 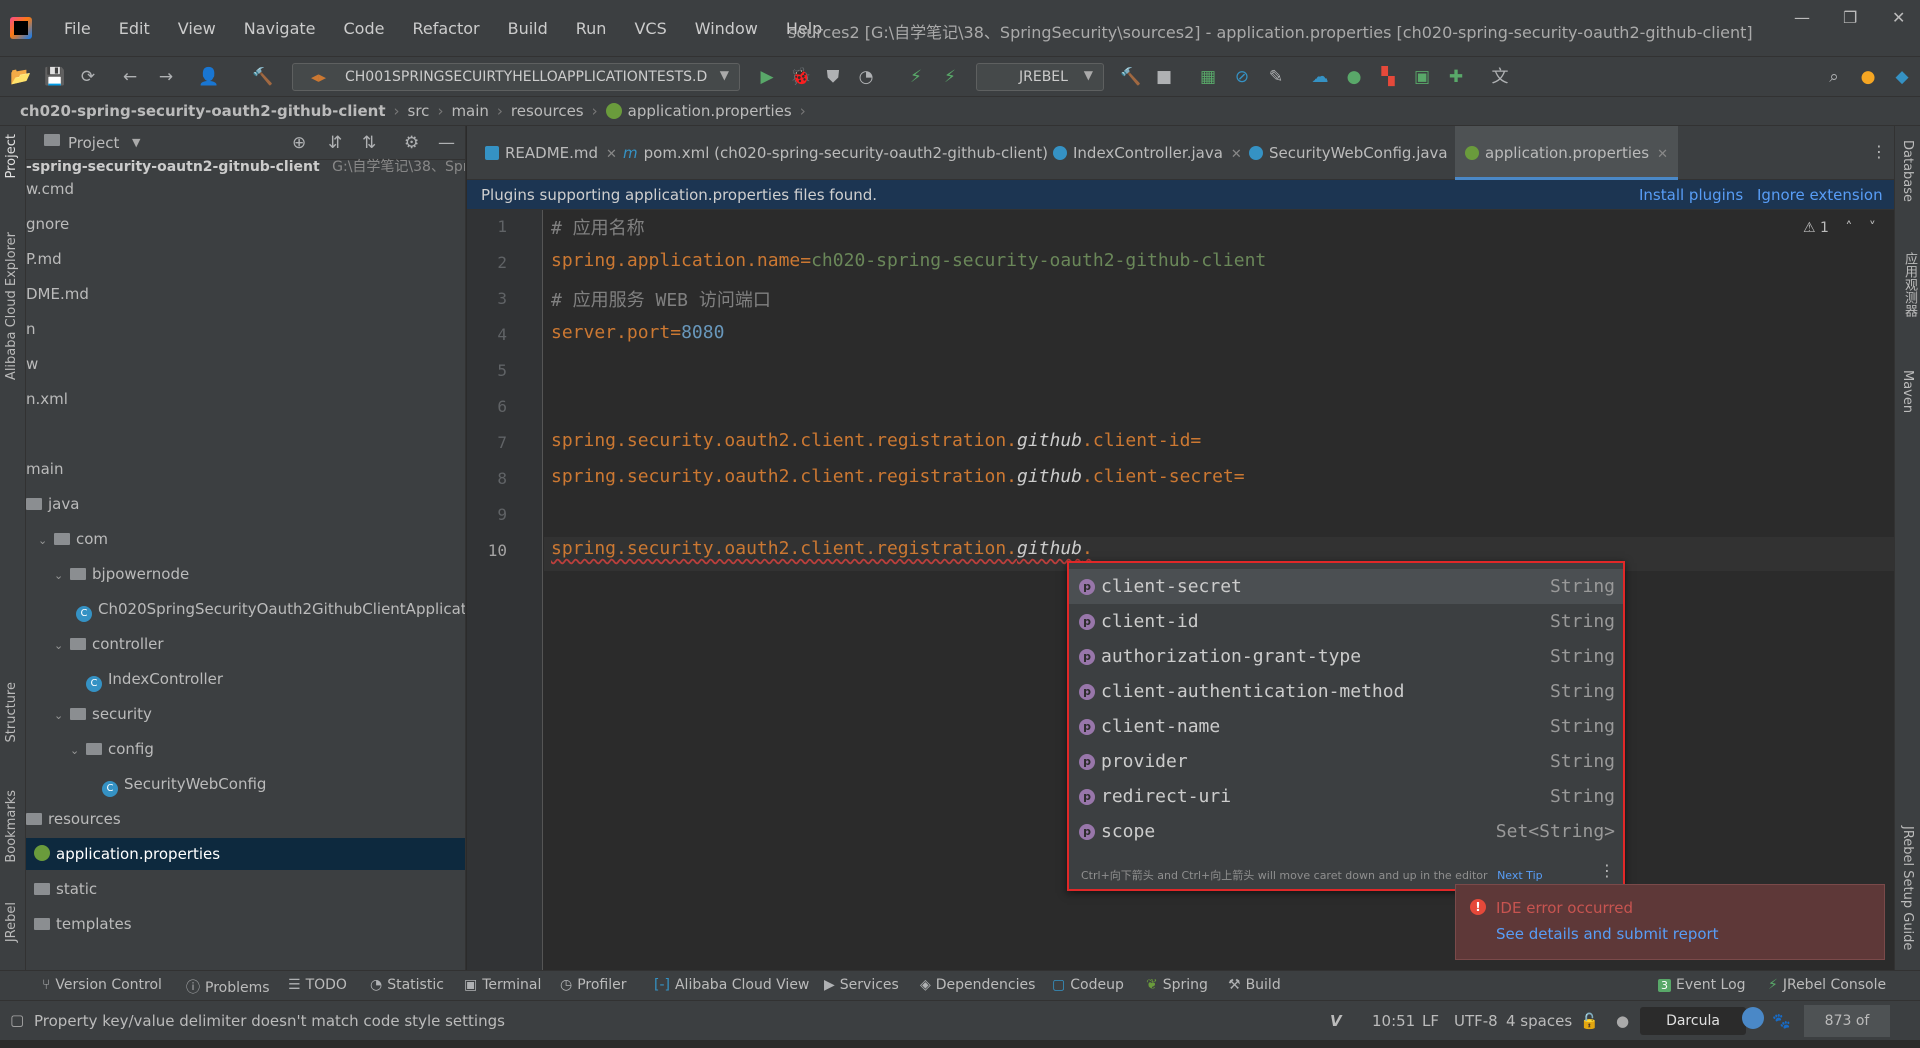 I want to click on minimize-icon: —, so click(x=1802, y=17).